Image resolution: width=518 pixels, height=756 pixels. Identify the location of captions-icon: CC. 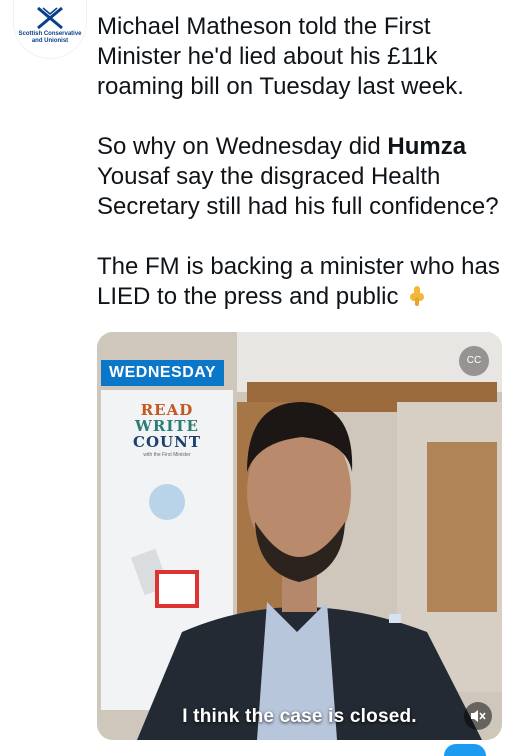
(474, 360).